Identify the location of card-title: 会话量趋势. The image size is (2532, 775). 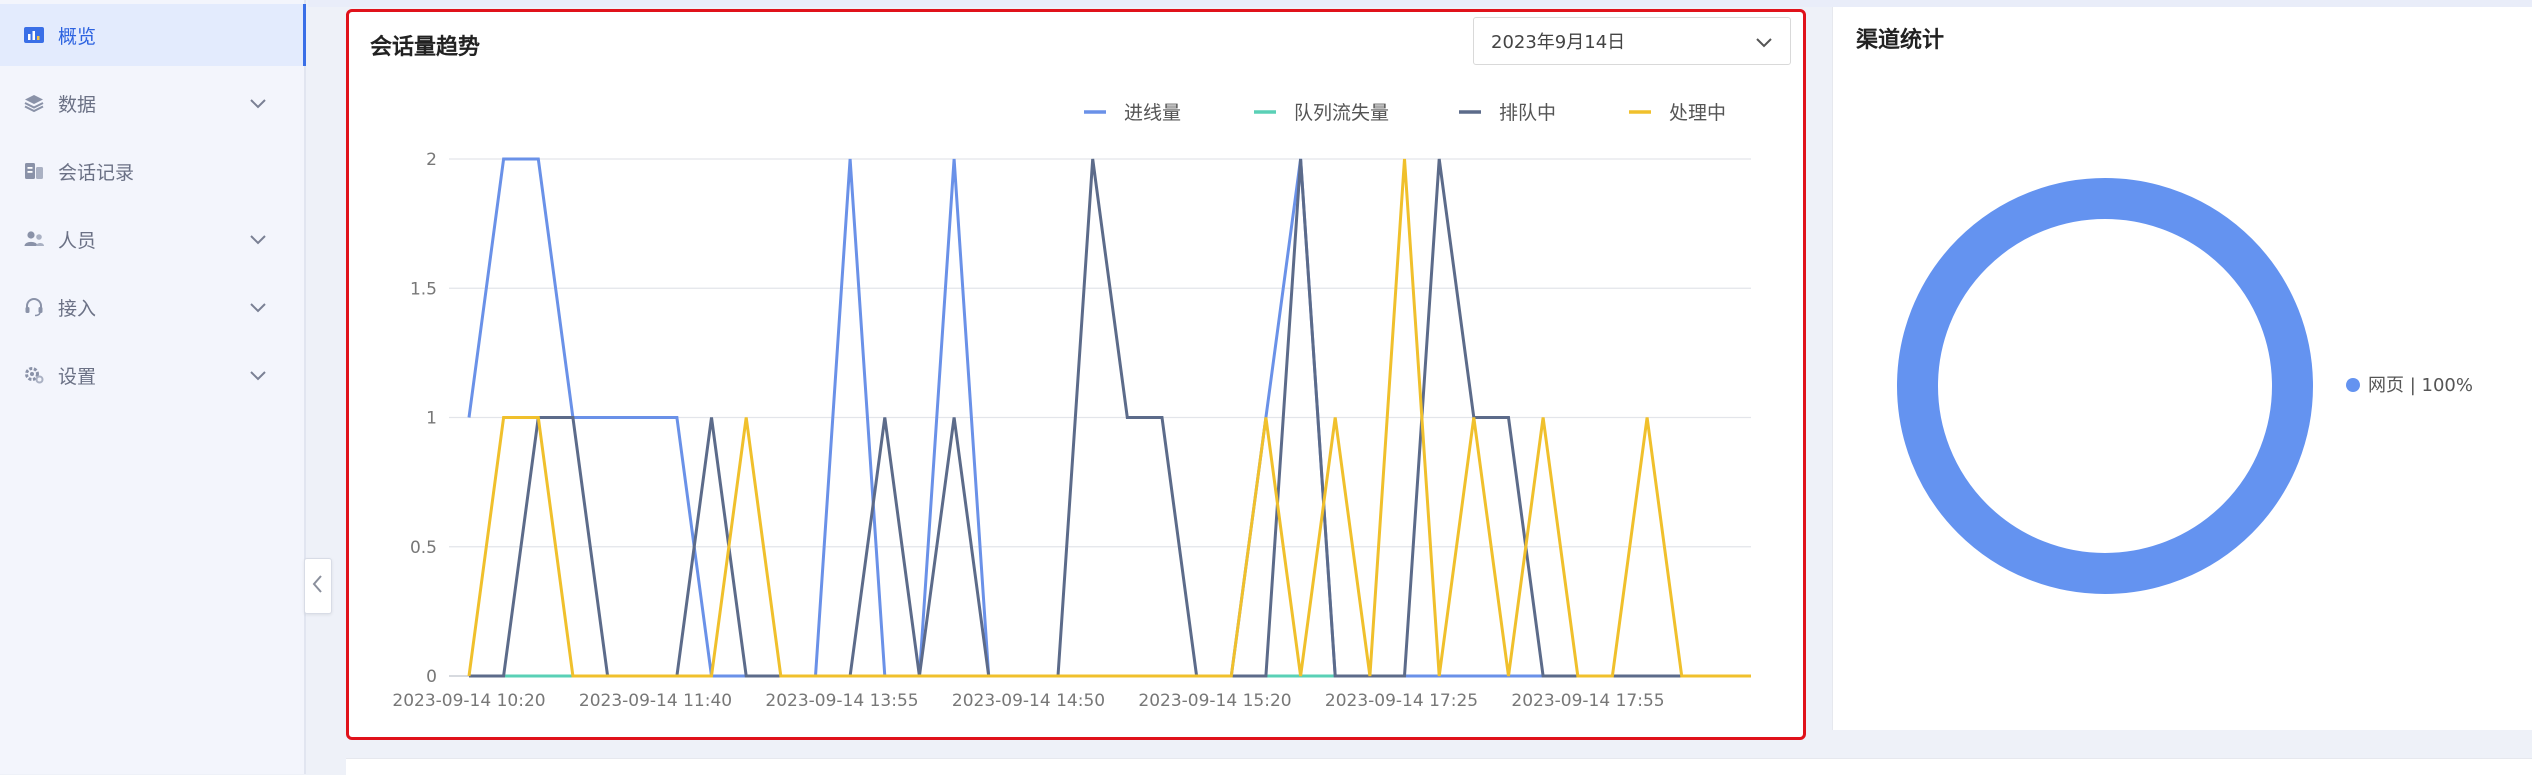
(425, 47).